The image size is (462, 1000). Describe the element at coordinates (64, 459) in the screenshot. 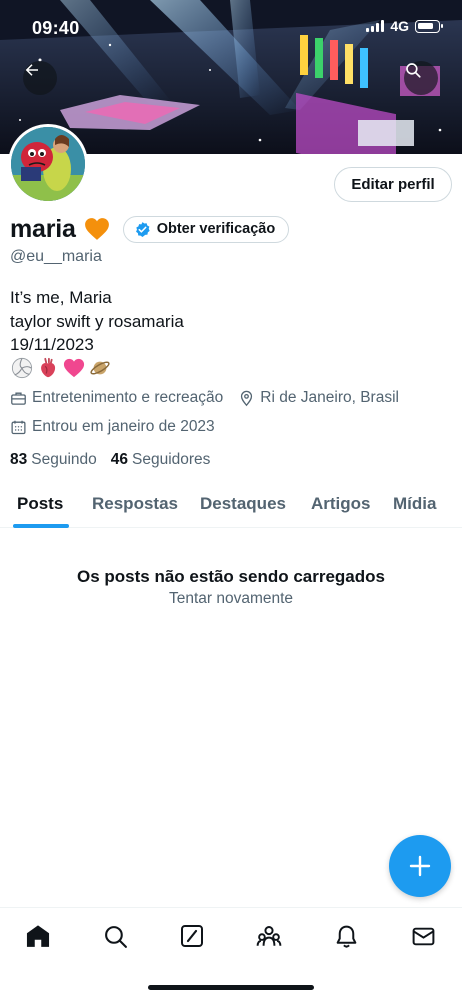

I see `following-label: Seguindo` at that location.